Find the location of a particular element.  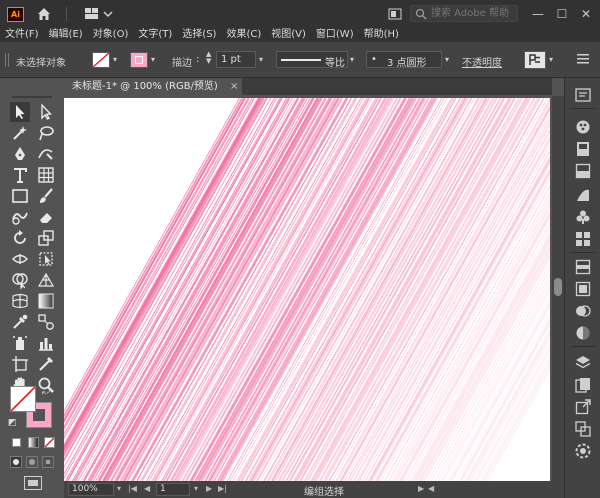

swatches-panel-icon is located at coordinates (583, 171).